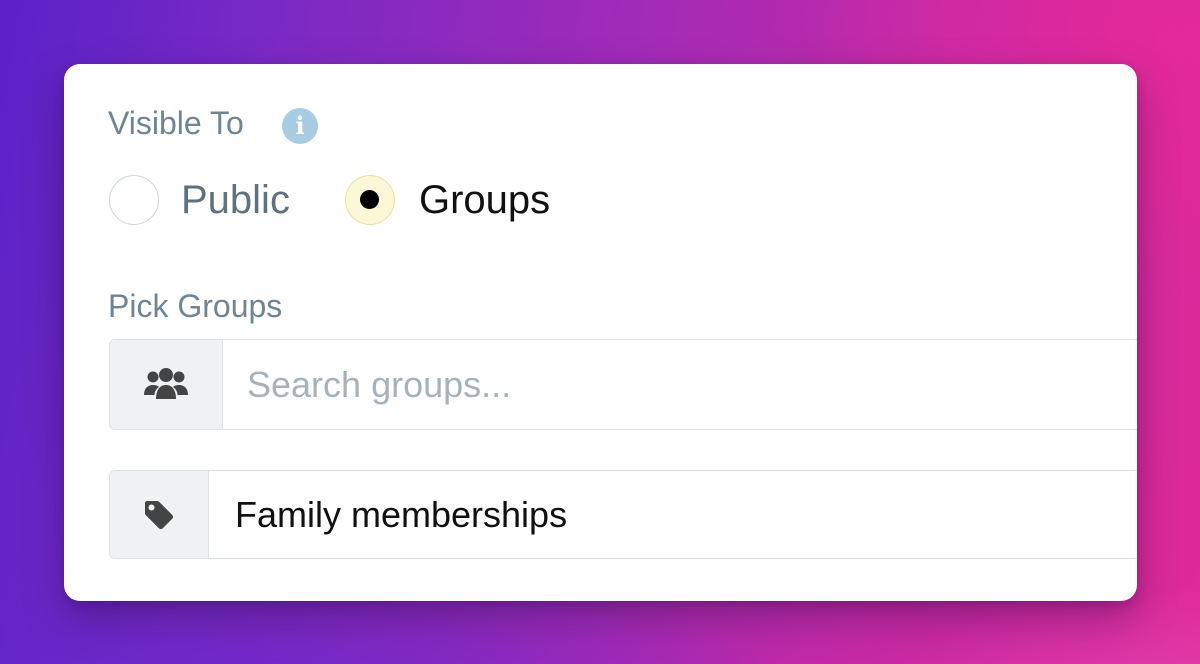 The image size is (1200, 664). What do you see at coordinates (134, 200) in the screenshot?
I see `radio-public-circle` at bounding box center [134, 200].